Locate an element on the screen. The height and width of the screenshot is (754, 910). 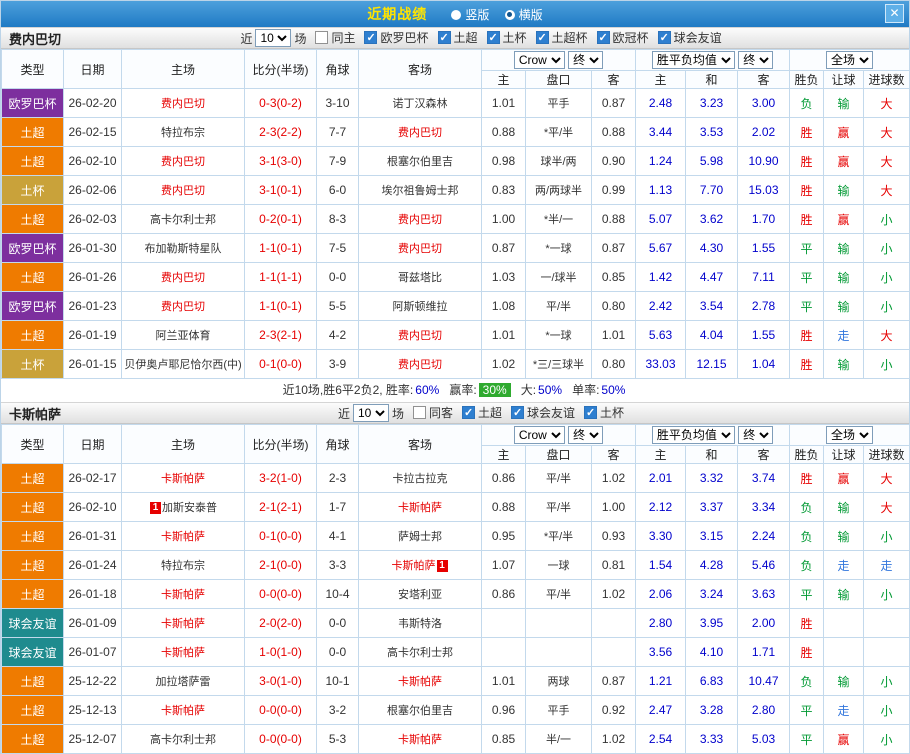
mean-home: 2.47 is located at coordinates (660, 710).